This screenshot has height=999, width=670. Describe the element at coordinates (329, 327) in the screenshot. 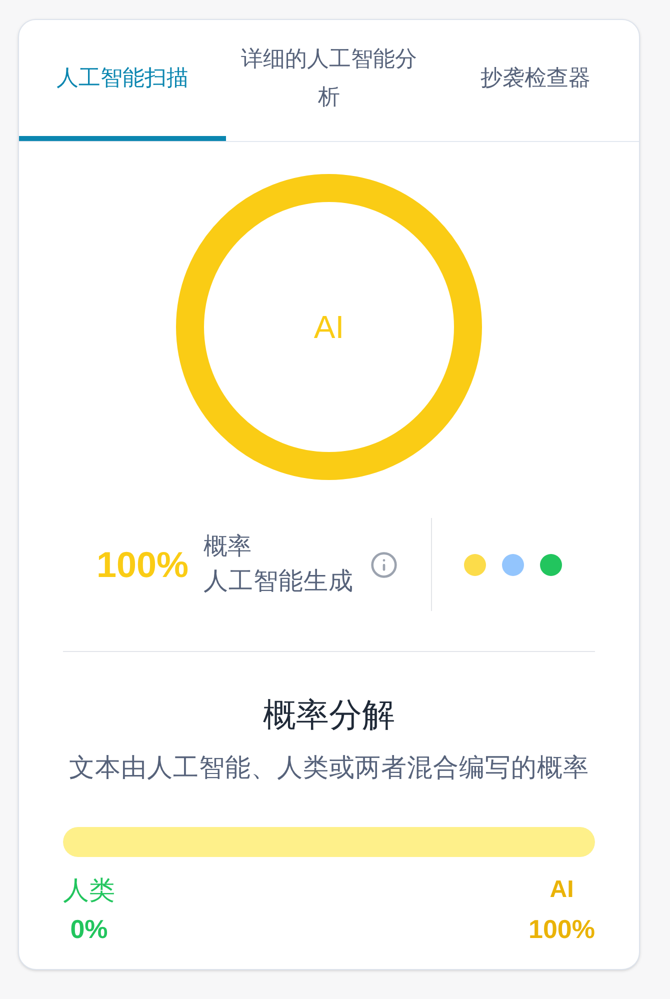

I see `donut-center-label: AI` at that location.